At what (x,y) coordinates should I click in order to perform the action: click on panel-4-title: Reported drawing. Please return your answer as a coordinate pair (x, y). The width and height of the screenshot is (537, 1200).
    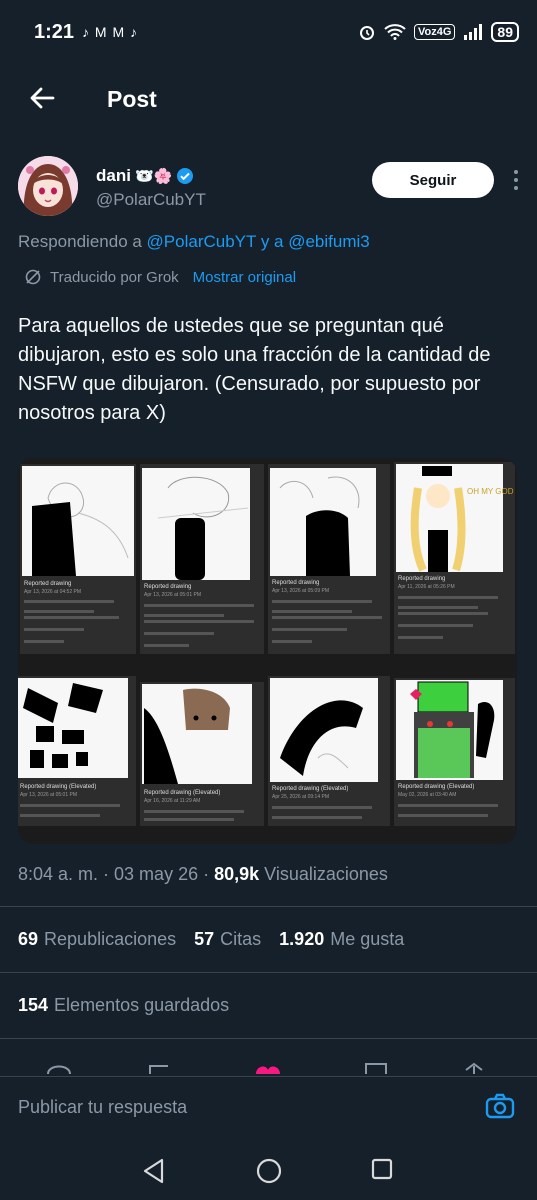
    Looking at the image, I should click on (421, 579).